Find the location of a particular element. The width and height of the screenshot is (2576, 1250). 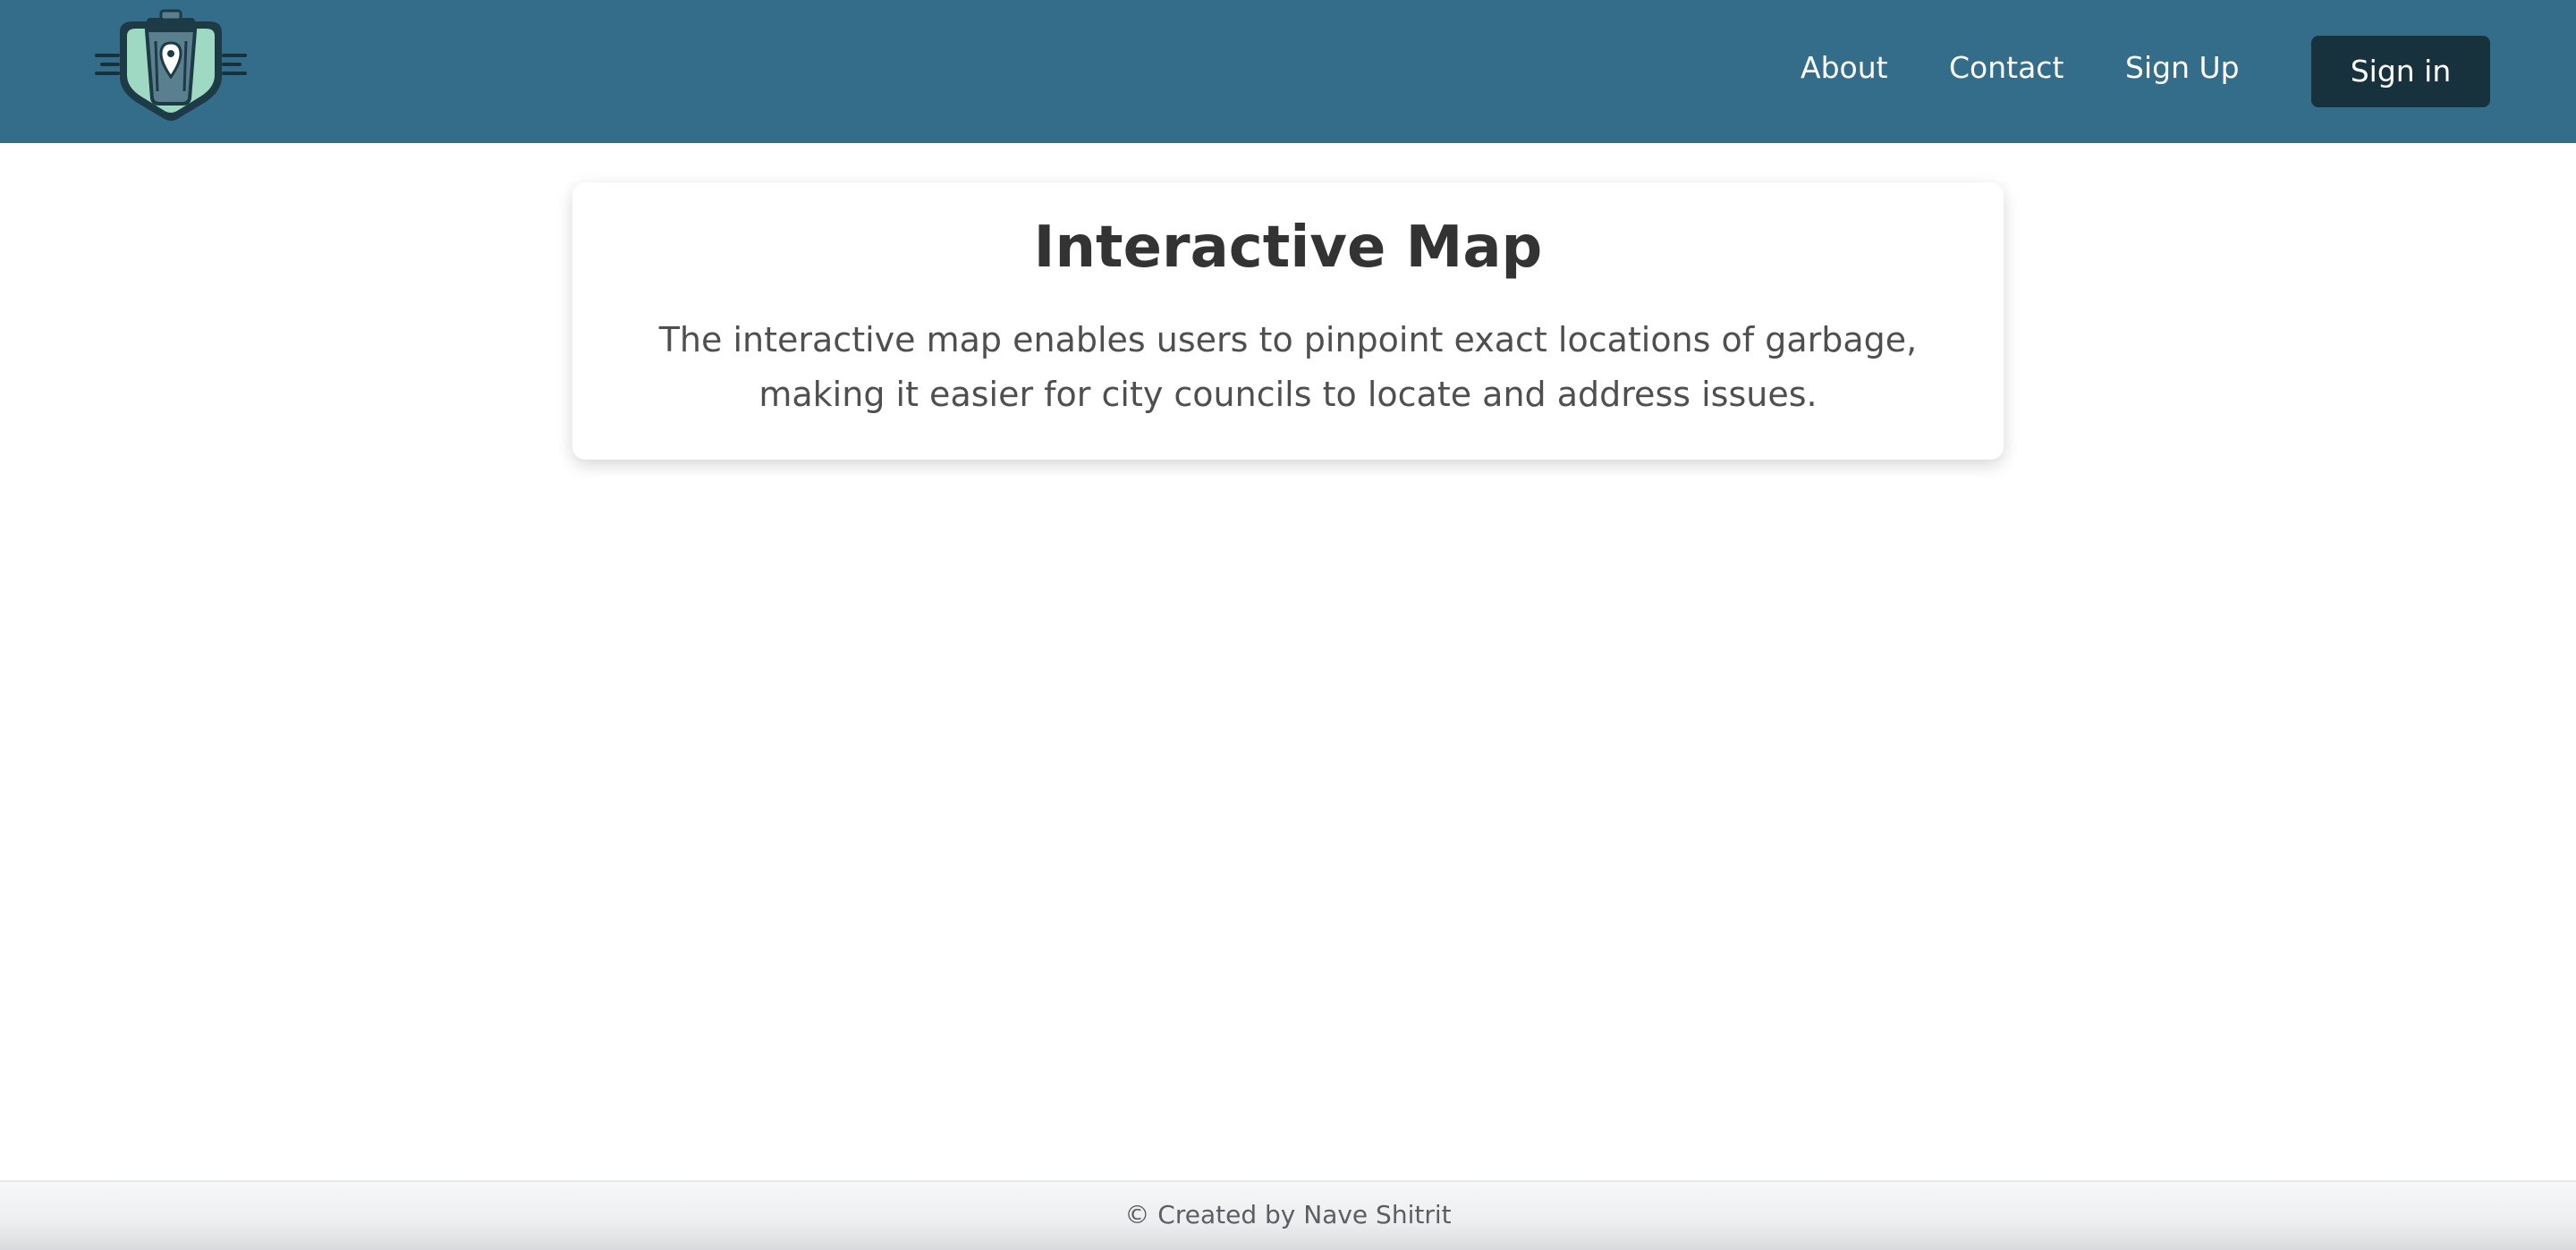

footer-credit-text: © Created by Nave Shitrit is located at coordinates (1288, 1214).